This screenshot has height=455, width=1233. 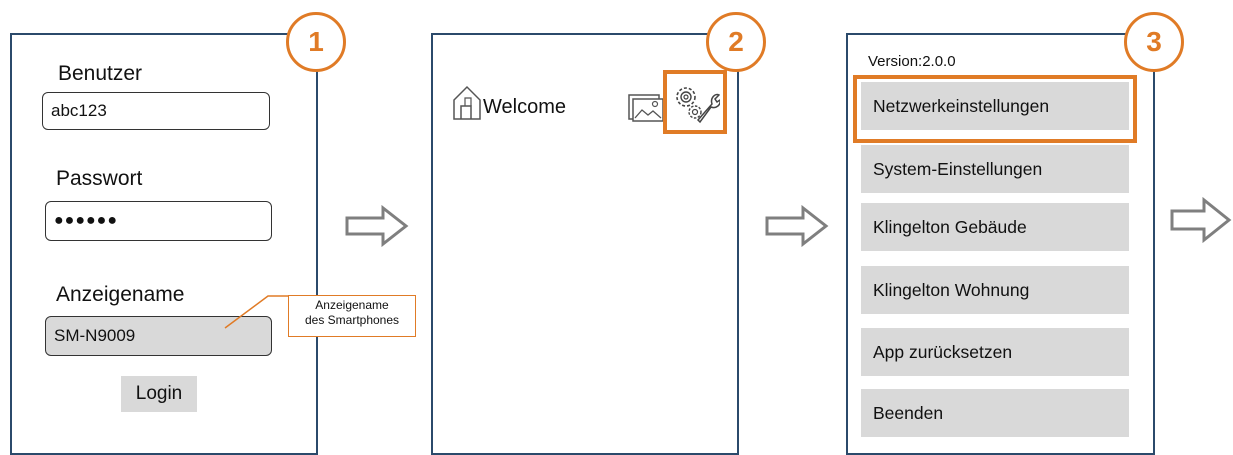 What do you see at coordinates (995, 227) in the screenshot?
I see `menu-item-ringtone-building: Klingelton Gebäude` at bounding box center [995, 227].